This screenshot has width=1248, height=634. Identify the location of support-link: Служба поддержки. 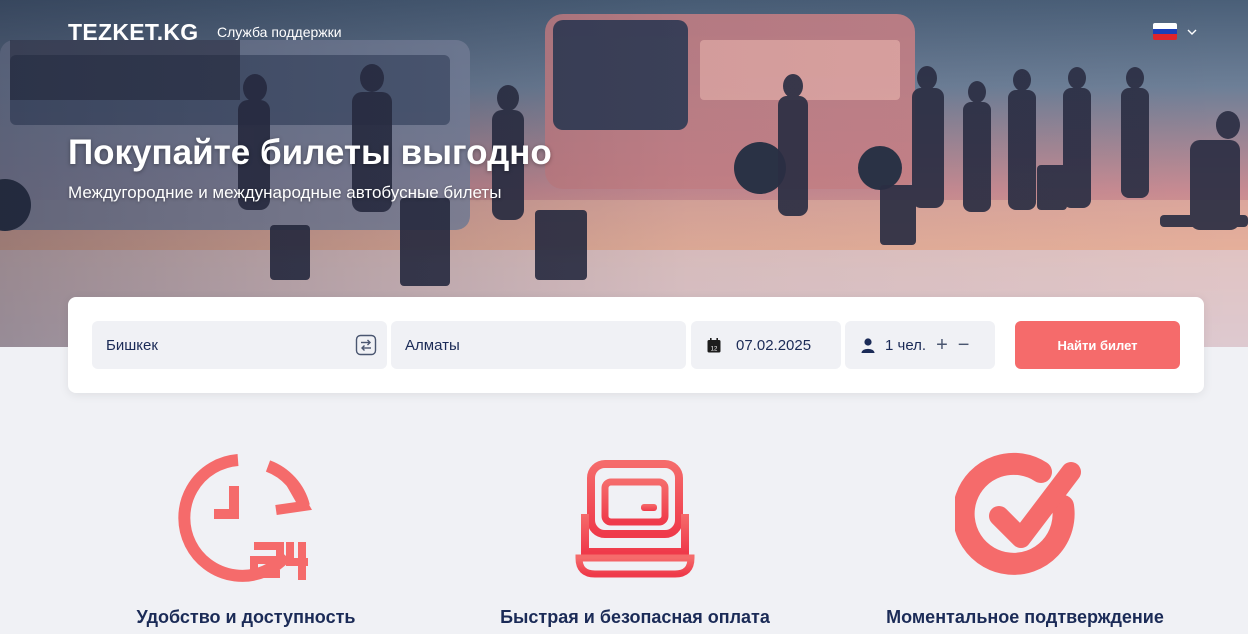
(279, 32).